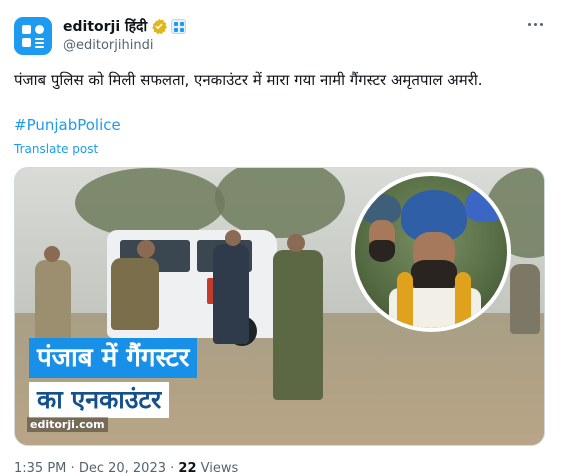 The height and width of the screenshot is (473, 561). What do you see at coordinates (122, 467) in the screenshot?
I see `post-date: Dec 20, 2023` at bounding box center [122, 467].